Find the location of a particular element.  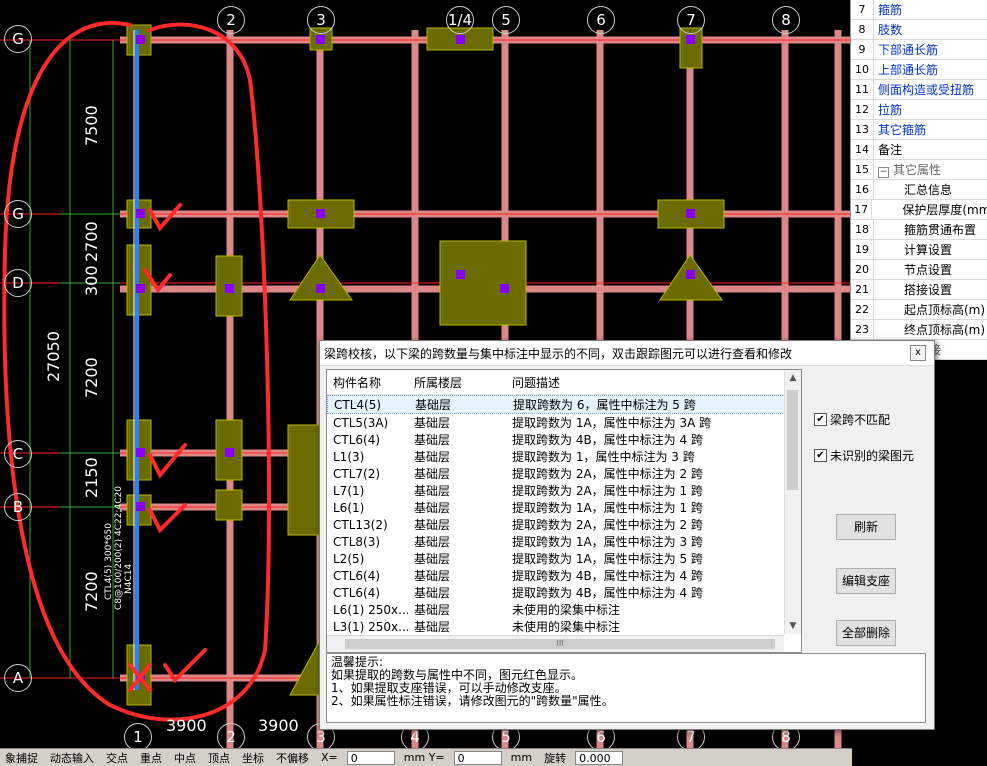

table-row: CTL7(2) 基础层 提取跨数为 2A，属性中标注为 2 跨 is located at coordinates (564, 473).